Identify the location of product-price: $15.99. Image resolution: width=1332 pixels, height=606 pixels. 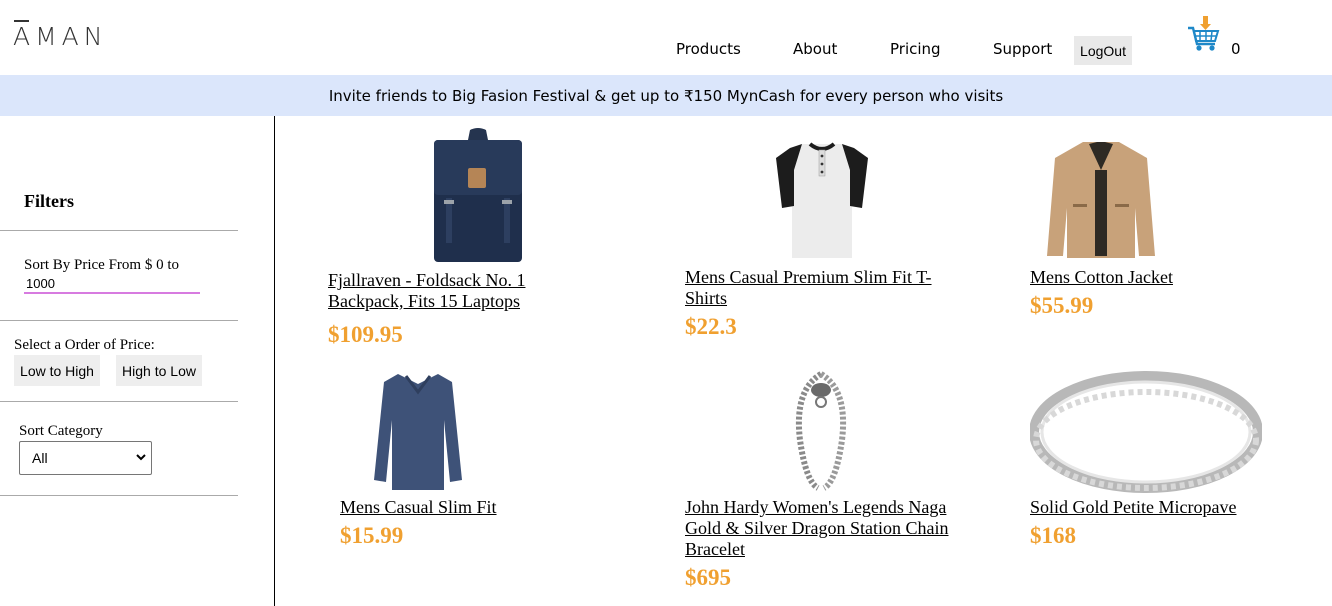
(372, 535).